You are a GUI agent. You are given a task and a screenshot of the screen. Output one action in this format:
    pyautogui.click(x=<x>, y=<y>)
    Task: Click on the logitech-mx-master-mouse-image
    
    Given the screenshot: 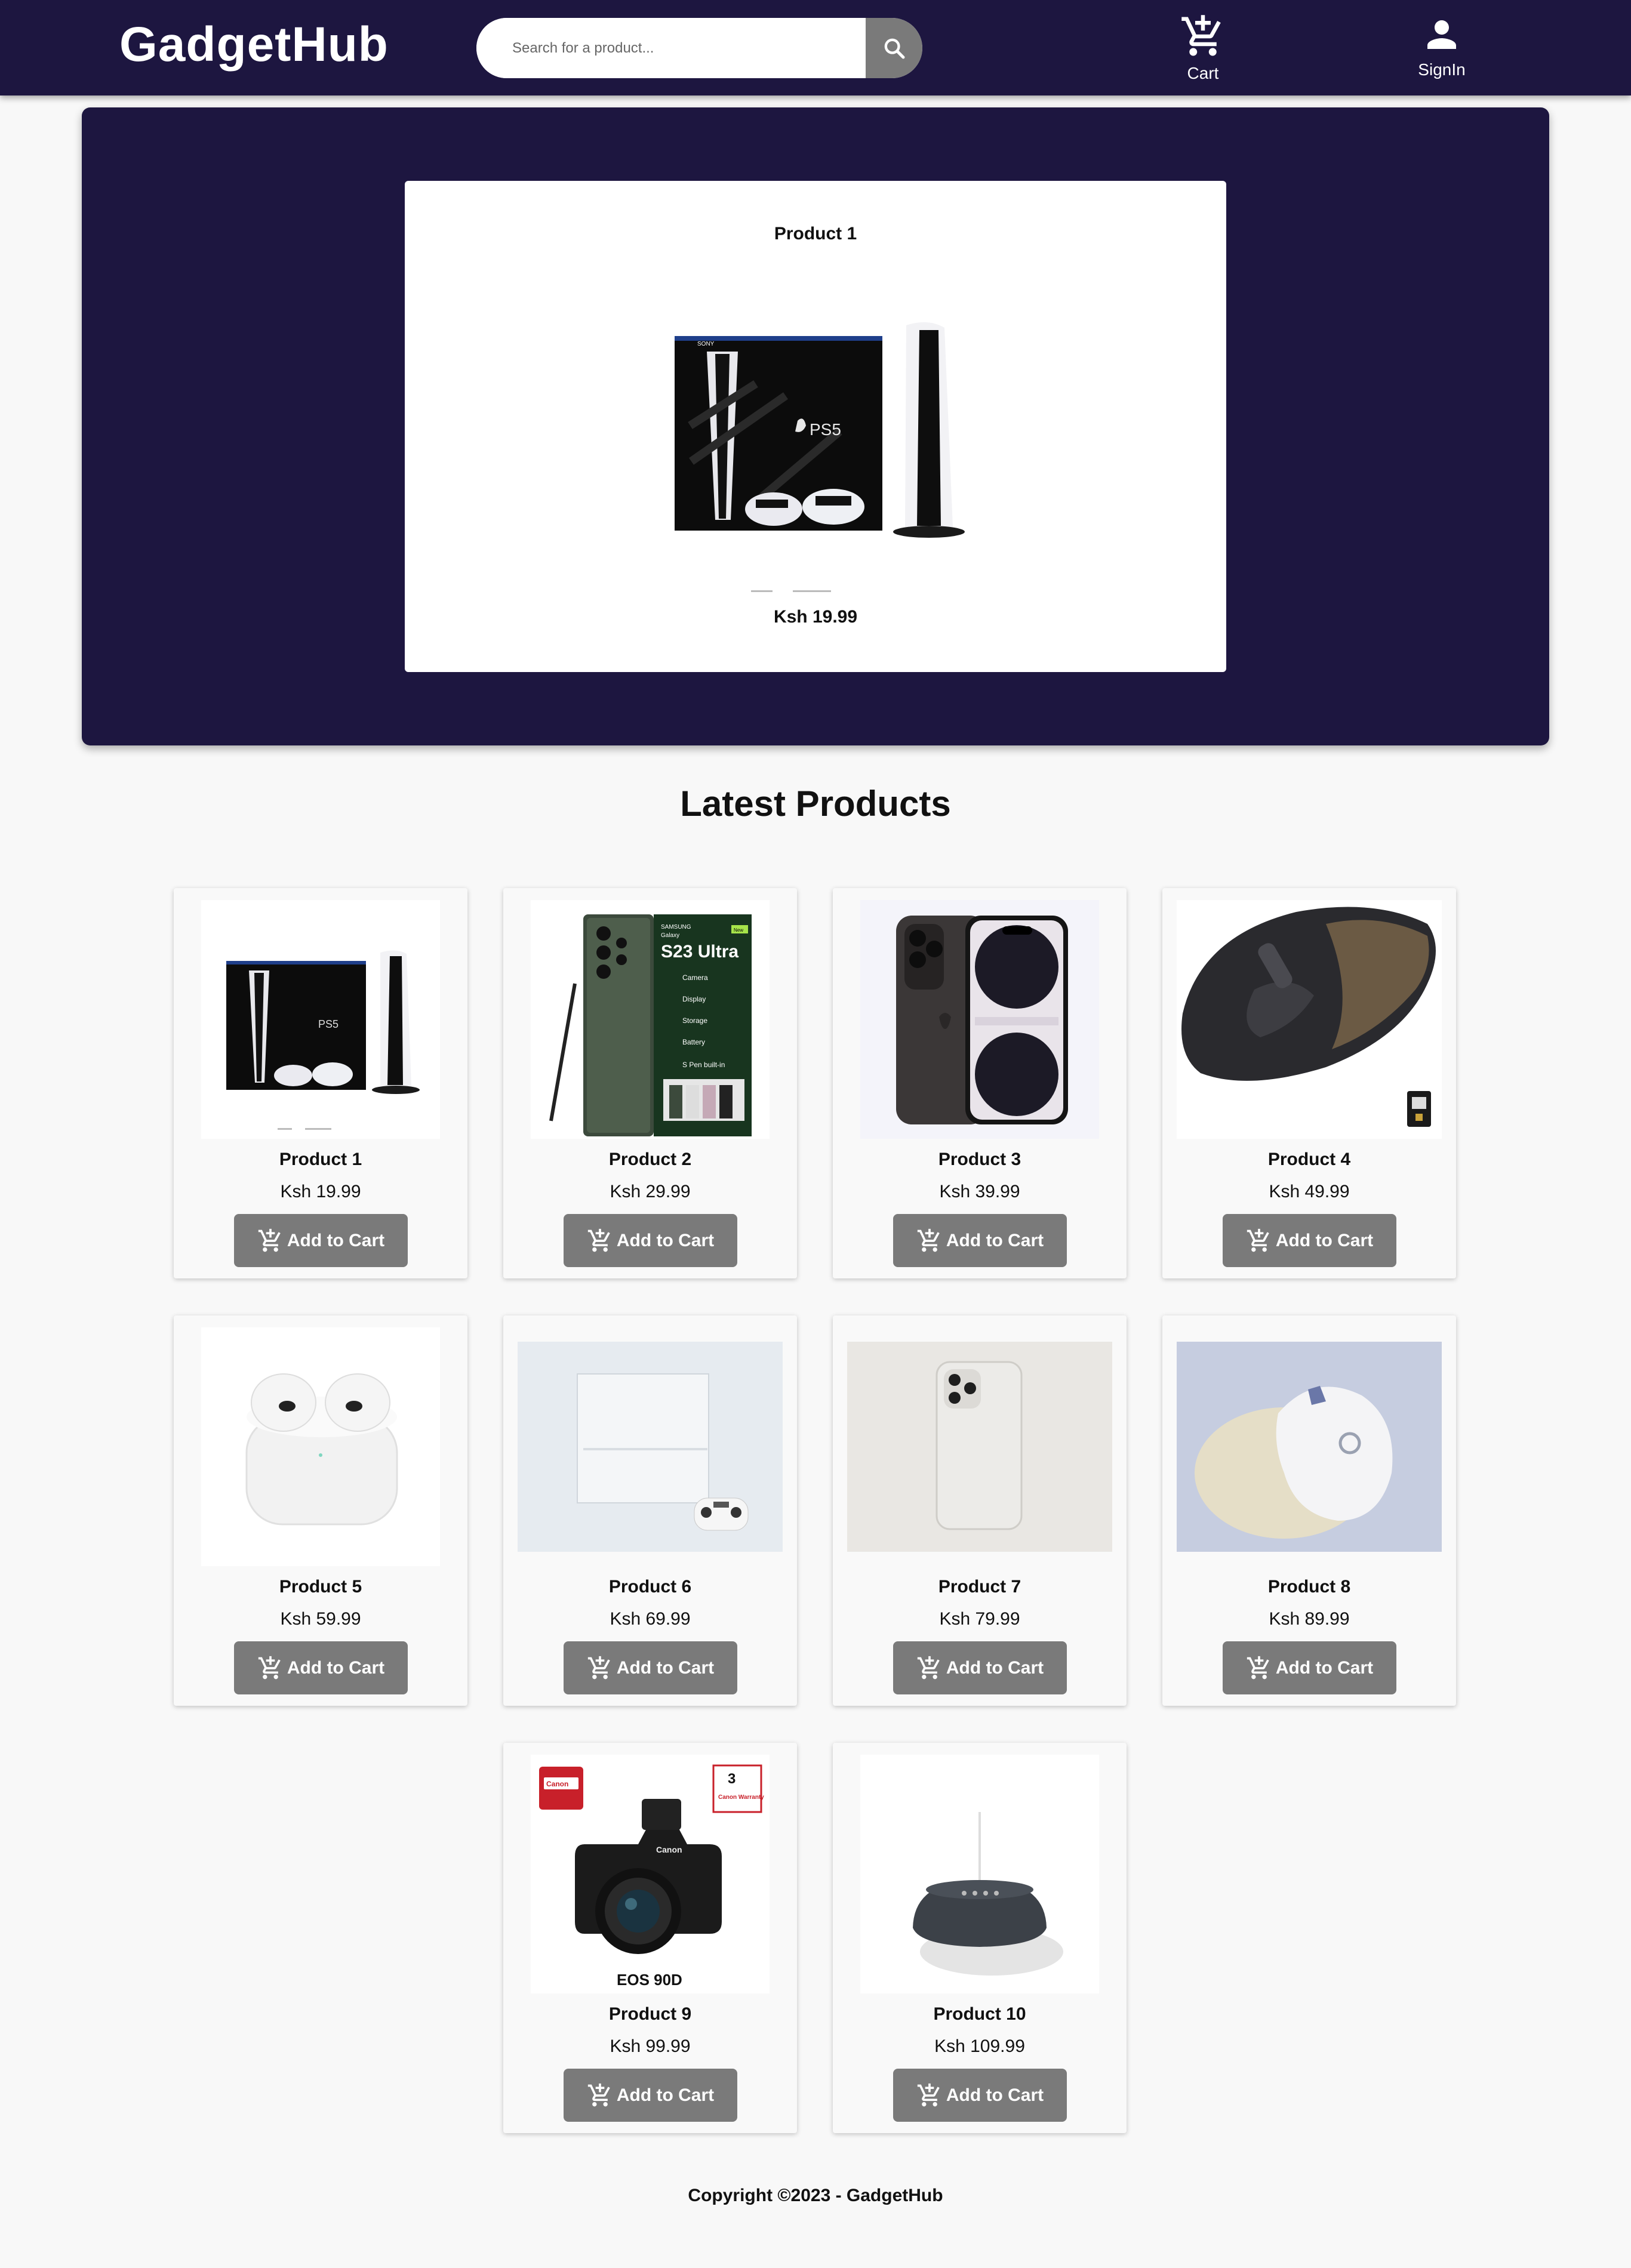 What is the action you would take?
    pyautogui.click(x=1309, y=1019)
    